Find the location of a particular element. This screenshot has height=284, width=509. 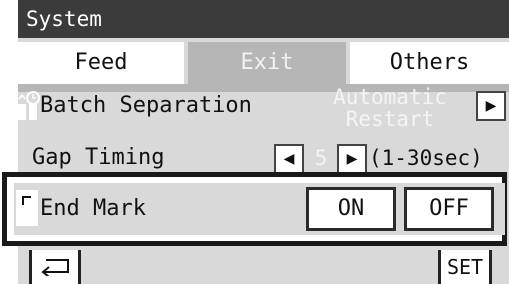

tab-others: Others is located at coordinates (429, 63).